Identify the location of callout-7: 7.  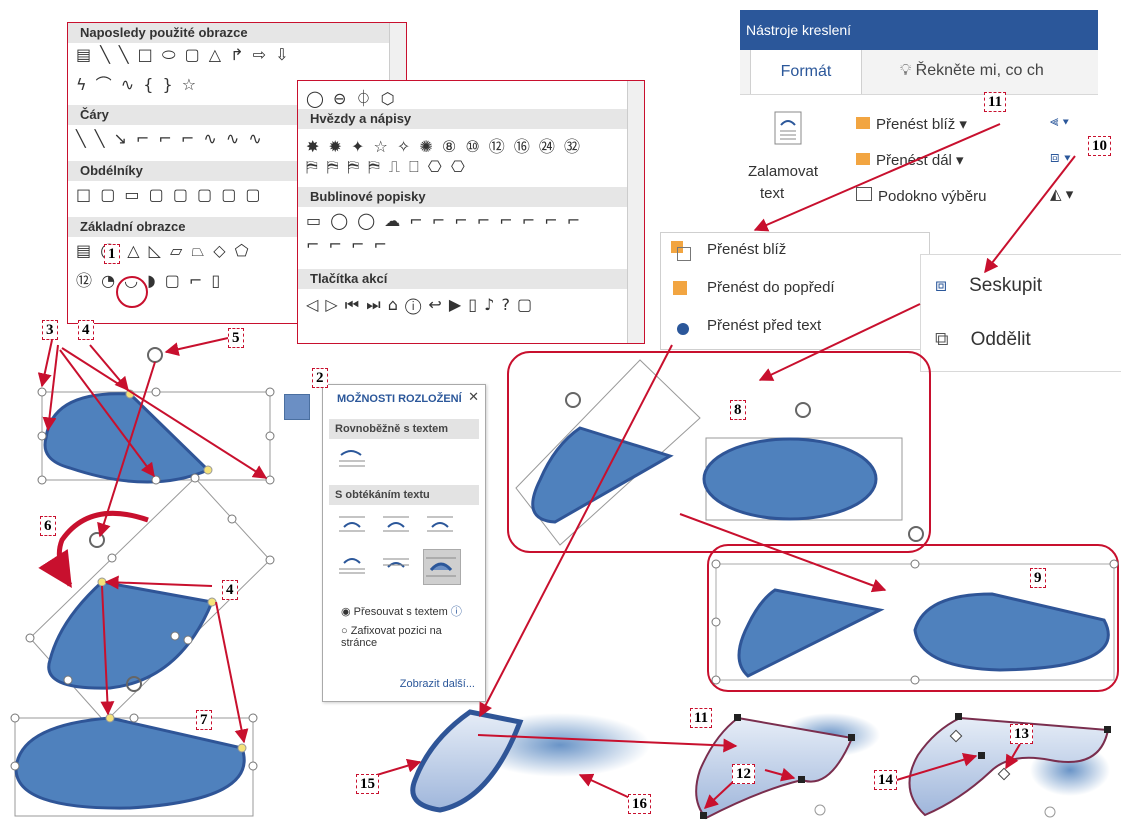
(204, 720).